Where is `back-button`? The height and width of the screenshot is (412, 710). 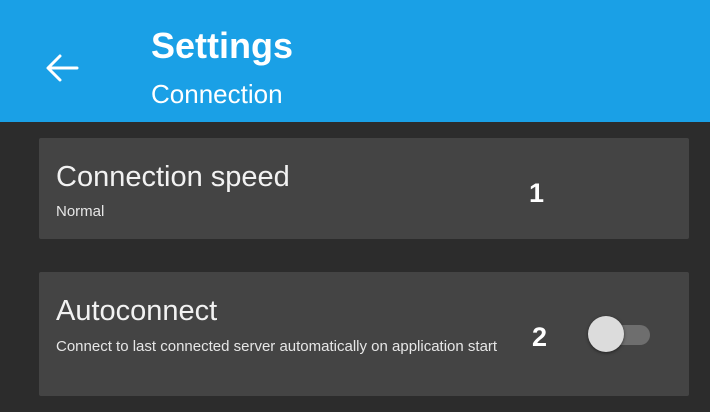
back-button is located at coordinates (62, 68).